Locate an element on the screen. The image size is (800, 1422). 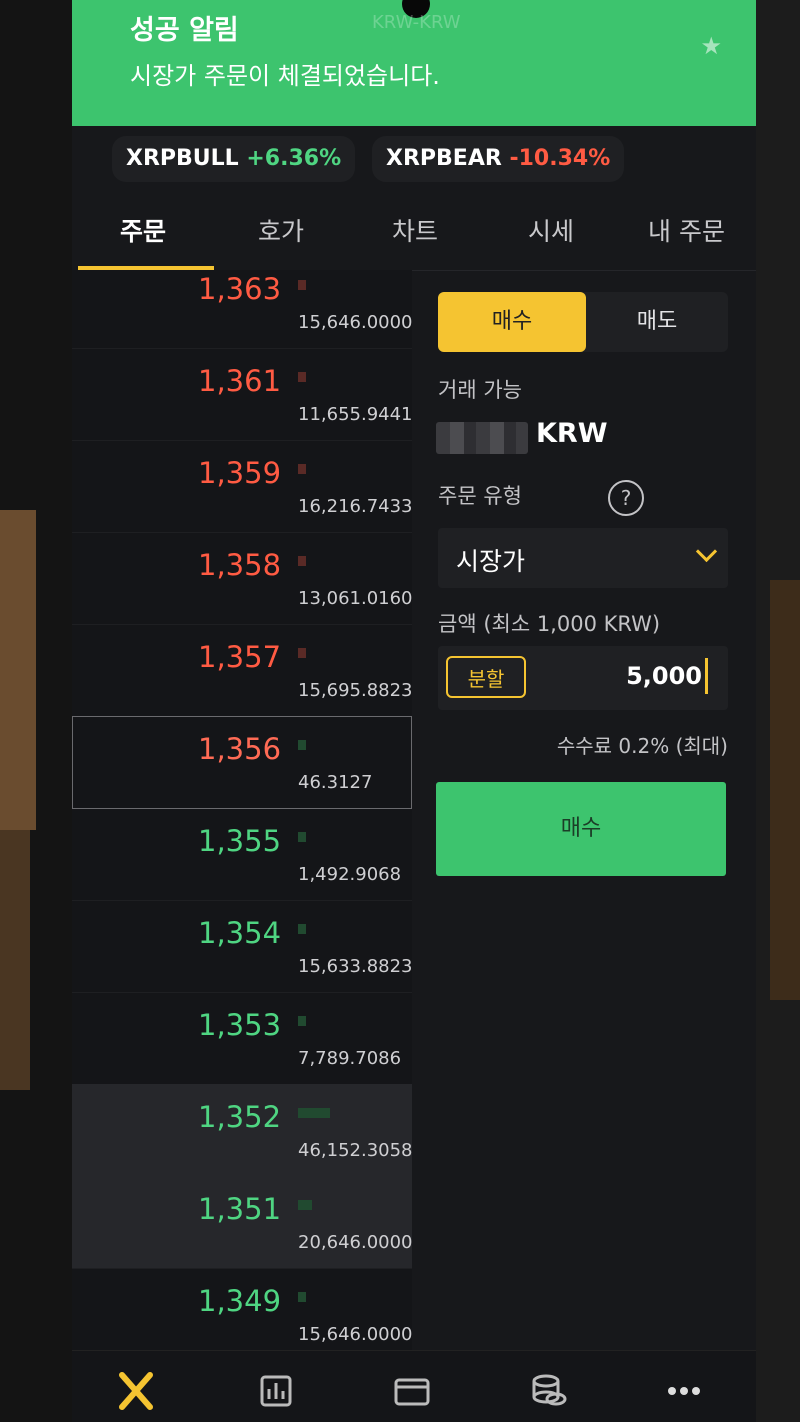
orderbook-price: 1,359 is located at coordinates (240, 473).